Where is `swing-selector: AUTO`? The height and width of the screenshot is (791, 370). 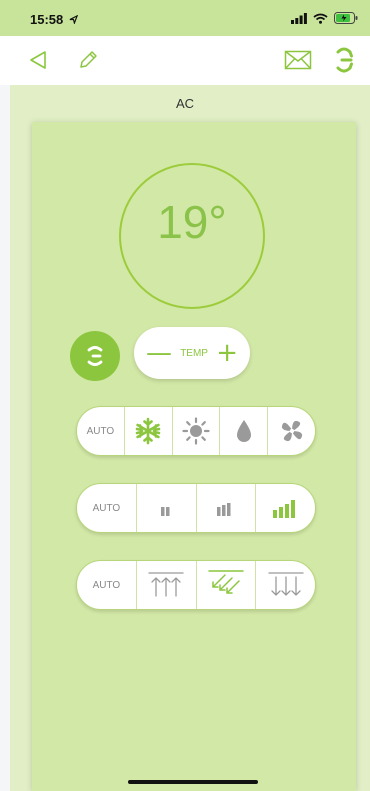 swing-selector: AUTO is located at coordinates (196, 585).